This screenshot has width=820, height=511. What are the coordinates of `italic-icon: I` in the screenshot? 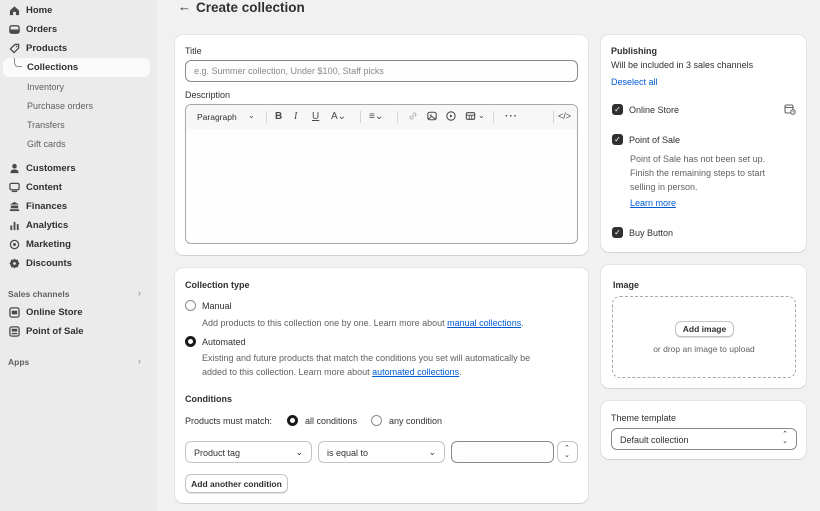 It's located at (295, 116).